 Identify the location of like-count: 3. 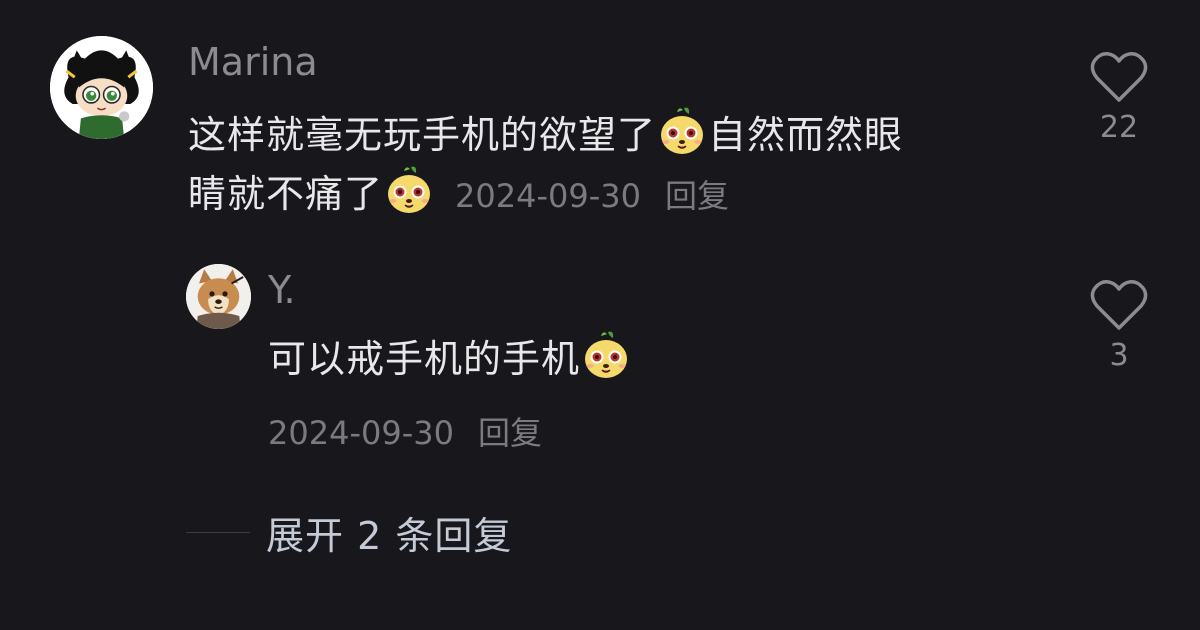
(1119, 355).